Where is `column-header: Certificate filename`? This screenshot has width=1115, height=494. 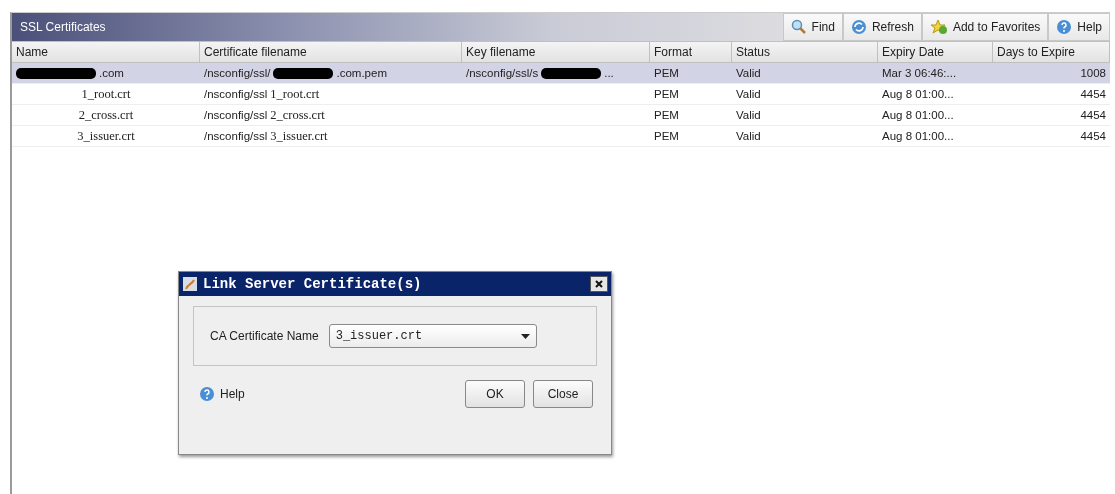 column-header: Certificate filename is located at coordinates (331, 52).